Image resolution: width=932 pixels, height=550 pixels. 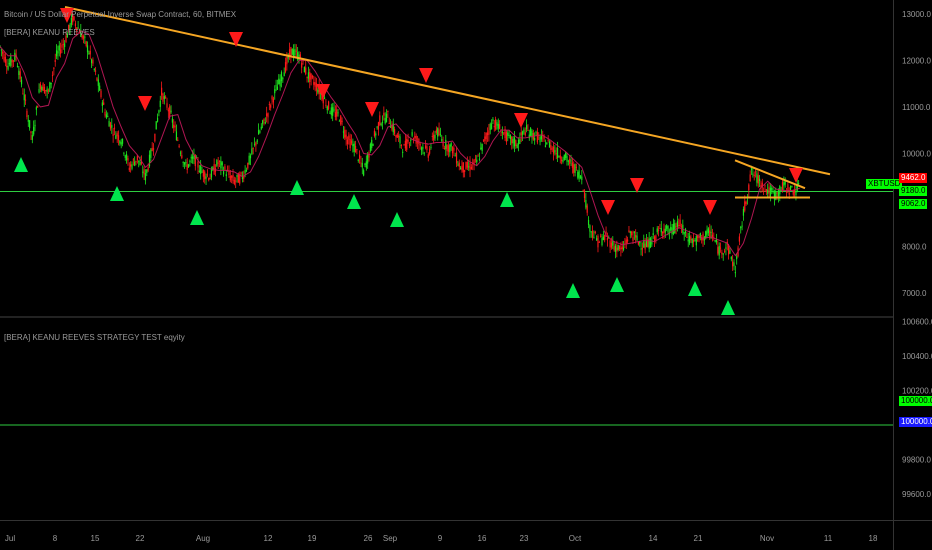 What do you see at coordinates (698, 538) in the screenshot?
I see `time-axis-label: 21` at bounding box center [698, 538].